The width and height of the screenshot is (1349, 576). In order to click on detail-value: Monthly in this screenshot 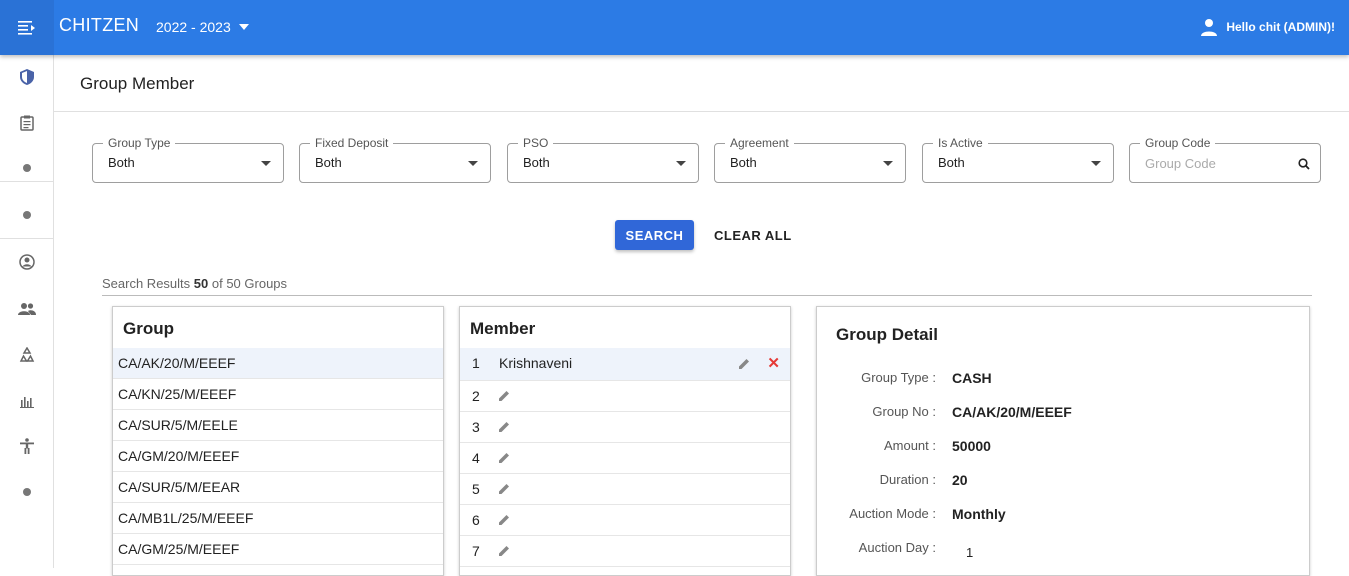, I will do `click(979, 514)`.